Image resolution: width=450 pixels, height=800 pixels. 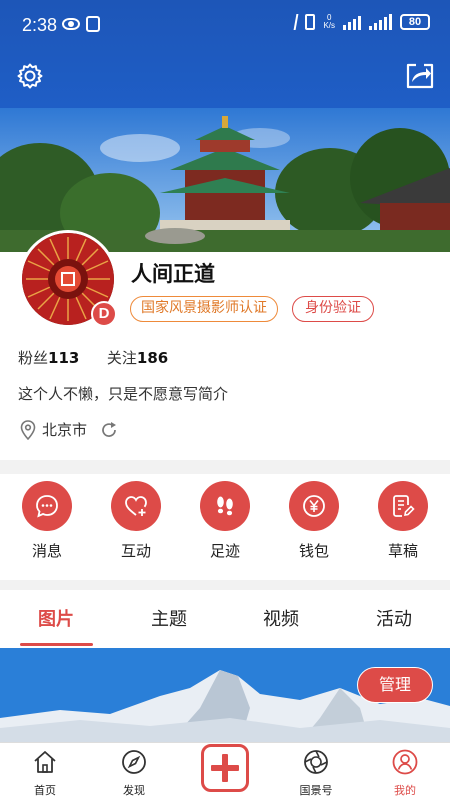 I want to click on message-icon, so click(x=47, y=506).